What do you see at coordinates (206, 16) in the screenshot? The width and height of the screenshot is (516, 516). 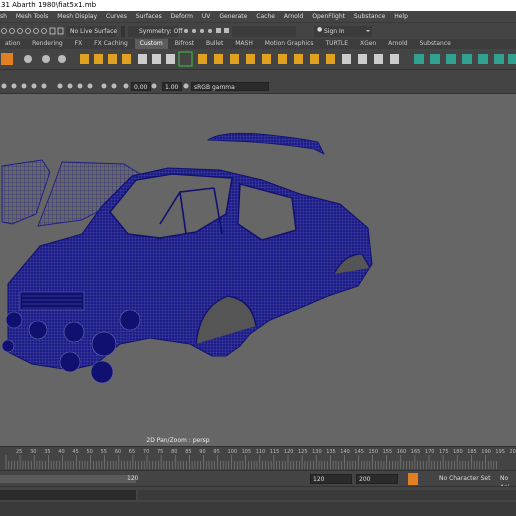 I see `menu-item-uv: UV` at bounding box center [206, 16].